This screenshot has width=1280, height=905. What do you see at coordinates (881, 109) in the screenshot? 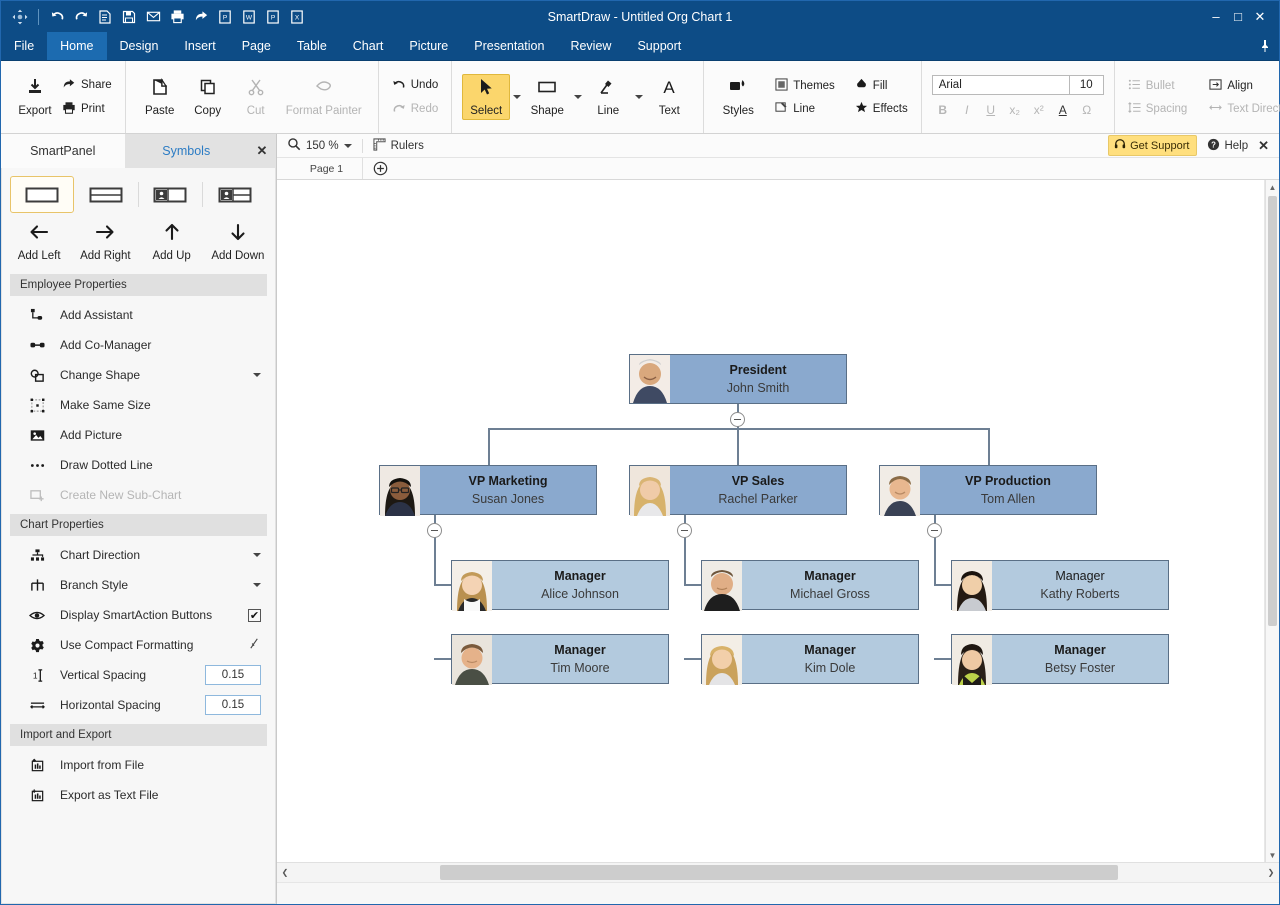
I see `effects-button: Effects` at bounding box center [881, 109].